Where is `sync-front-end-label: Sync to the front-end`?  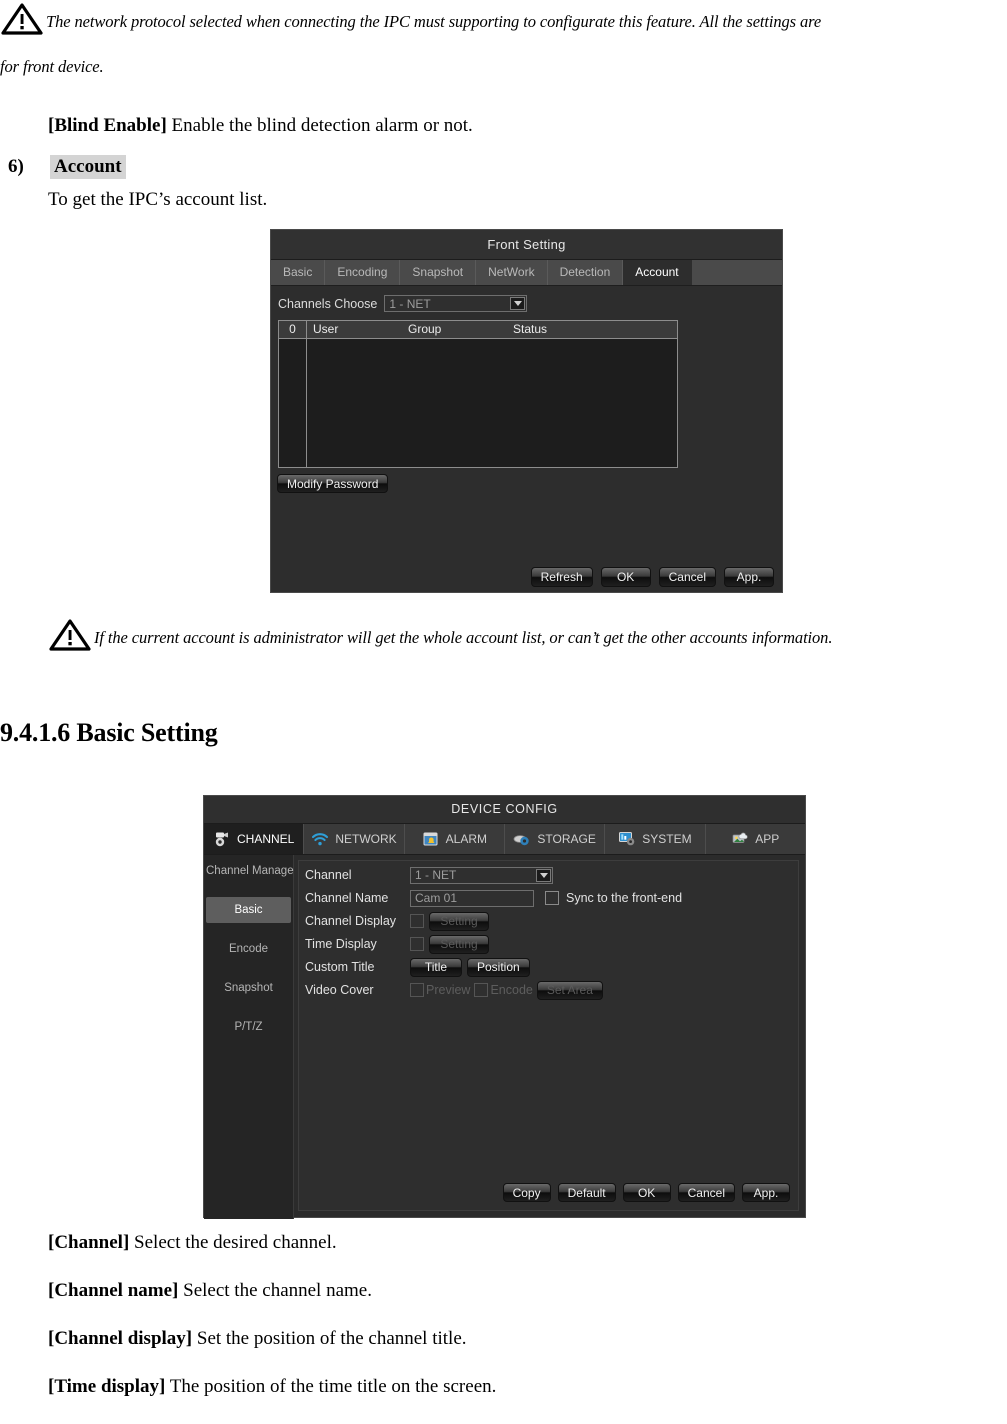
sync-front-end-label: Sync to the front-end is located at coordinates (624, 898).